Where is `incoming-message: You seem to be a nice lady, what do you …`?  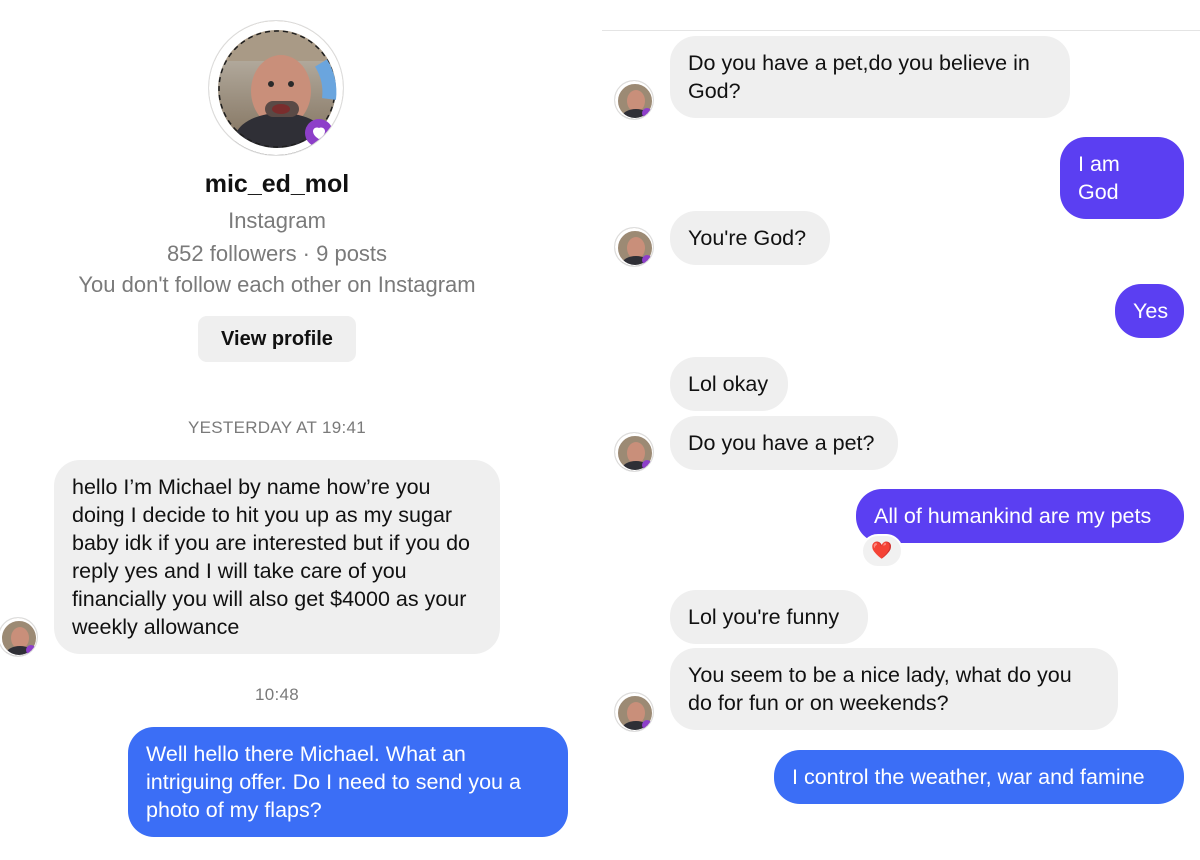 incoming-message: You seem to be a nice lady, what do you … is located at coordinates (894, 689).